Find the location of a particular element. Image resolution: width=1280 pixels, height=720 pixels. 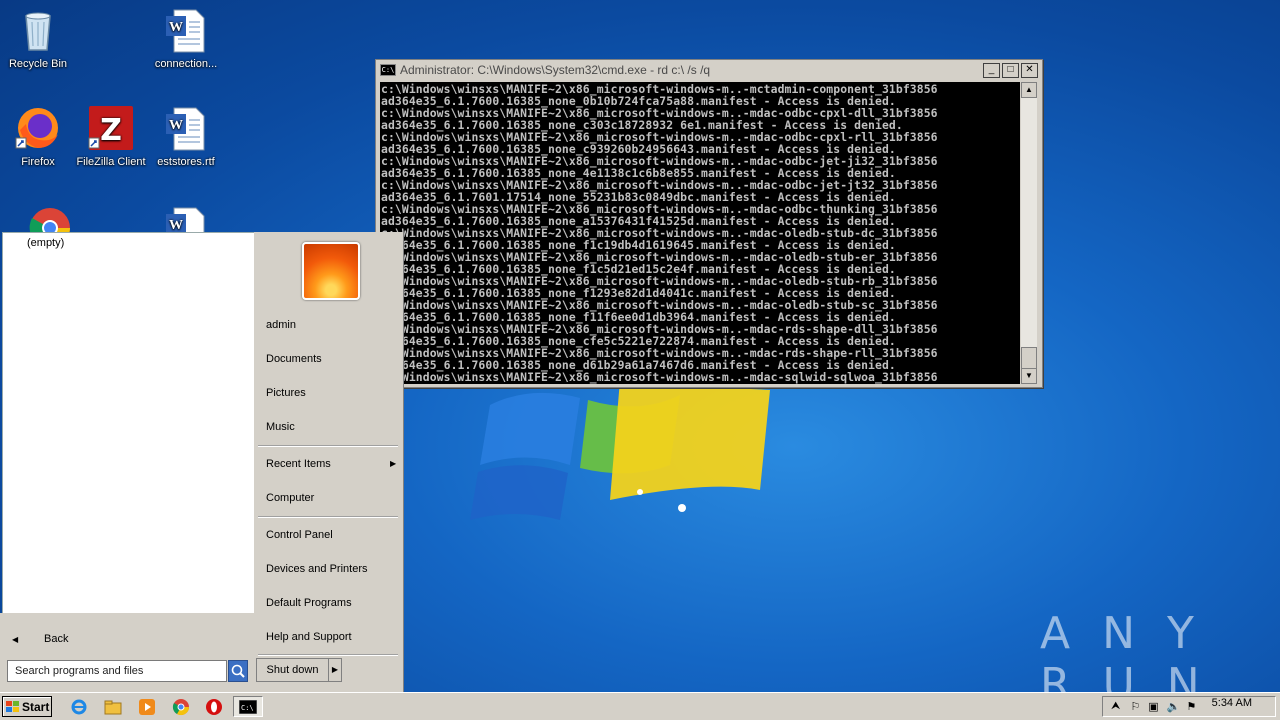

menu-item-music: Music is located at coordinates (280, 427).